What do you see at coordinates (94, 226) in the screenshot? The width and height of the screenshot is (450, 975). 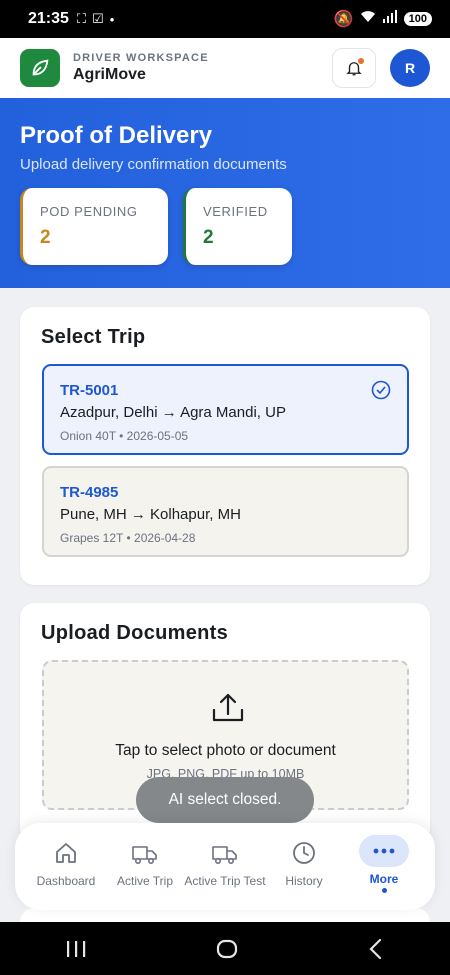 I see `stat-pod-pending: POD PENDING 2` at bounding box center [94, 226].